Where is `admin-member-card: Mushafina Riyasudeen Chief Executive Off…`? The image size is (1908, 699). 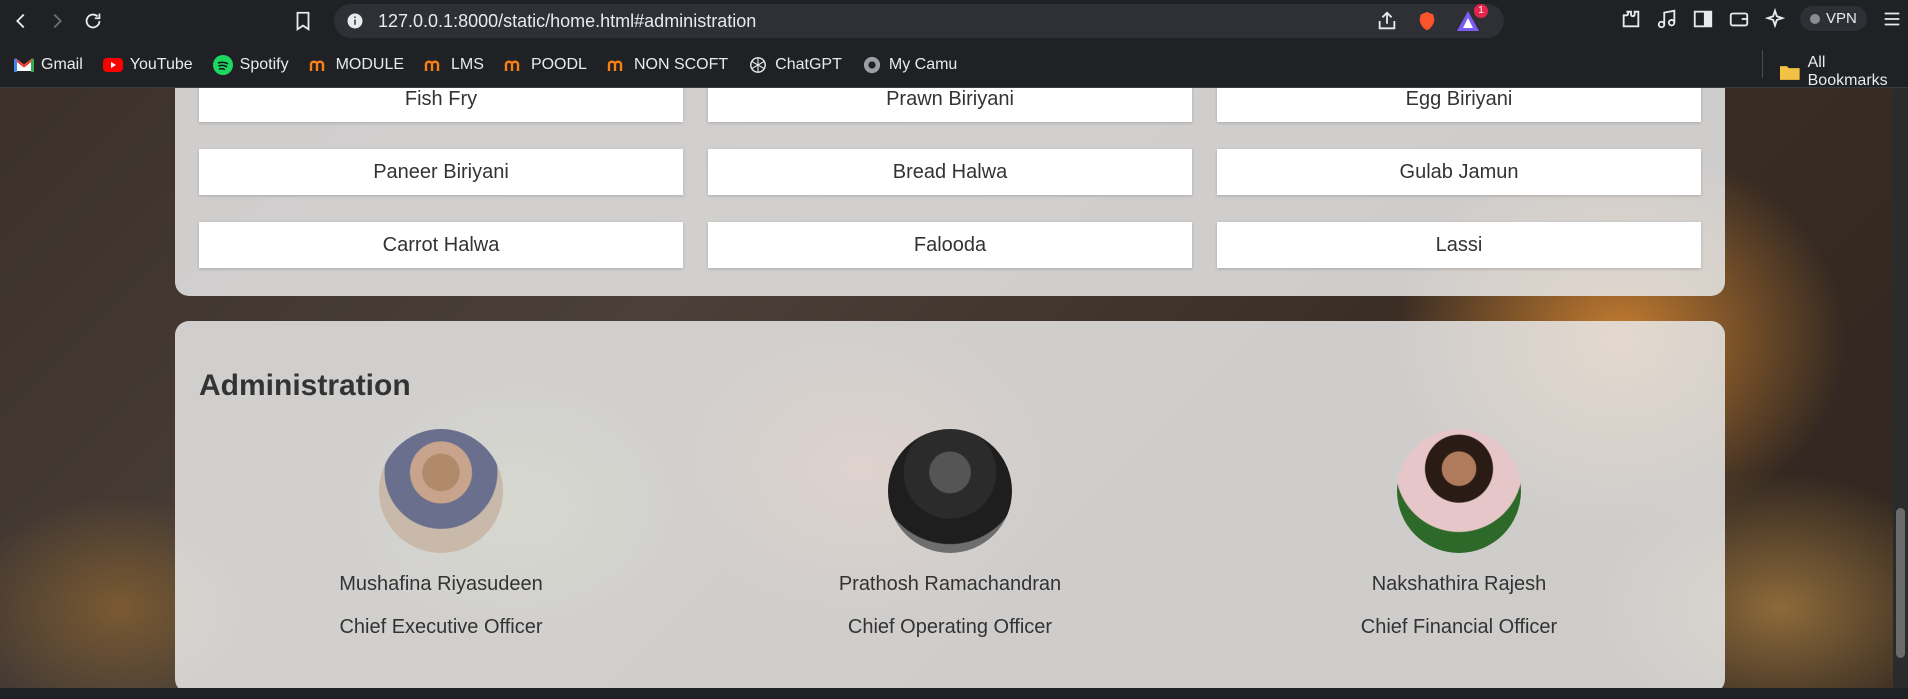 admin-member-card: Mushafina Riyasudeen Chief Executive Off… is located at coordinates (441, 534).